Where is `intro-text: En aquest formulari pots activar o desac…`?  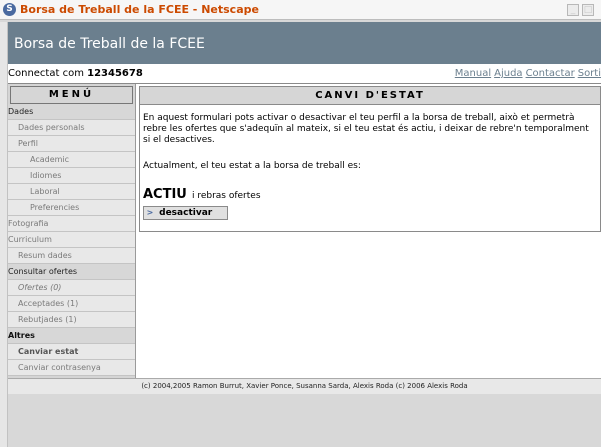 intro-text: En aquest formulari pots activar o desac… is located at coordinates (366, 129).